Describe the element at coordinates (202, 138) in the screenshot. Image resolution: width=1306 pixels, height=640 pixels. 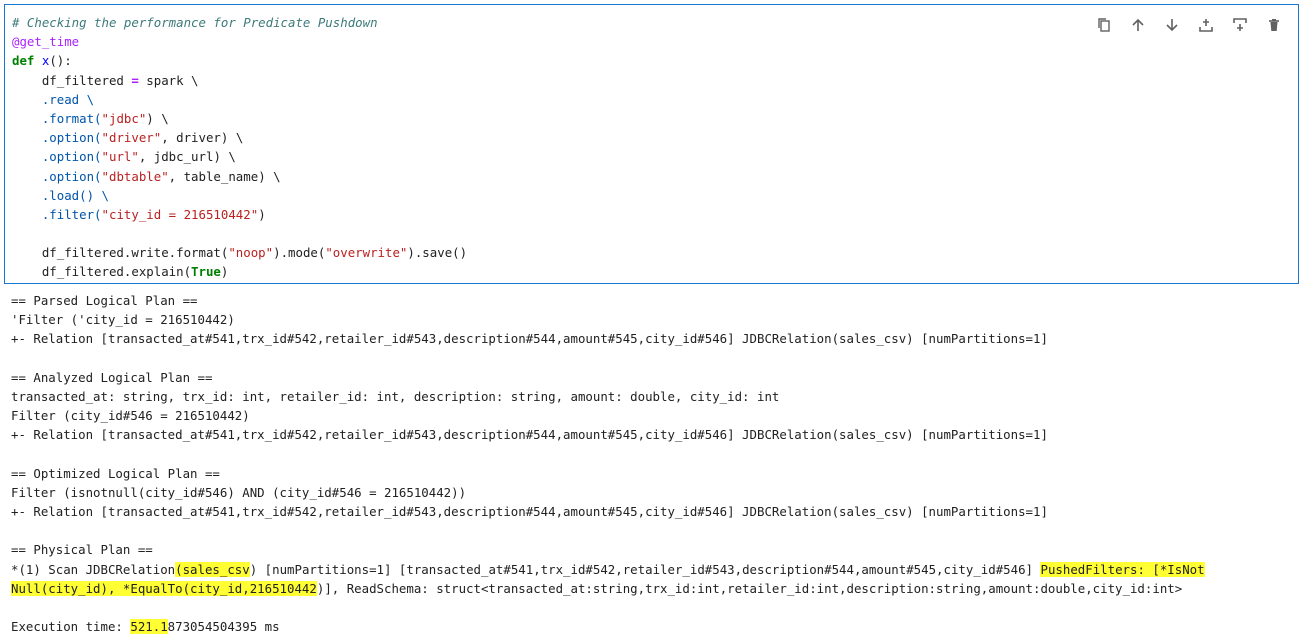
I see `code-text: , driver) \` at that location.